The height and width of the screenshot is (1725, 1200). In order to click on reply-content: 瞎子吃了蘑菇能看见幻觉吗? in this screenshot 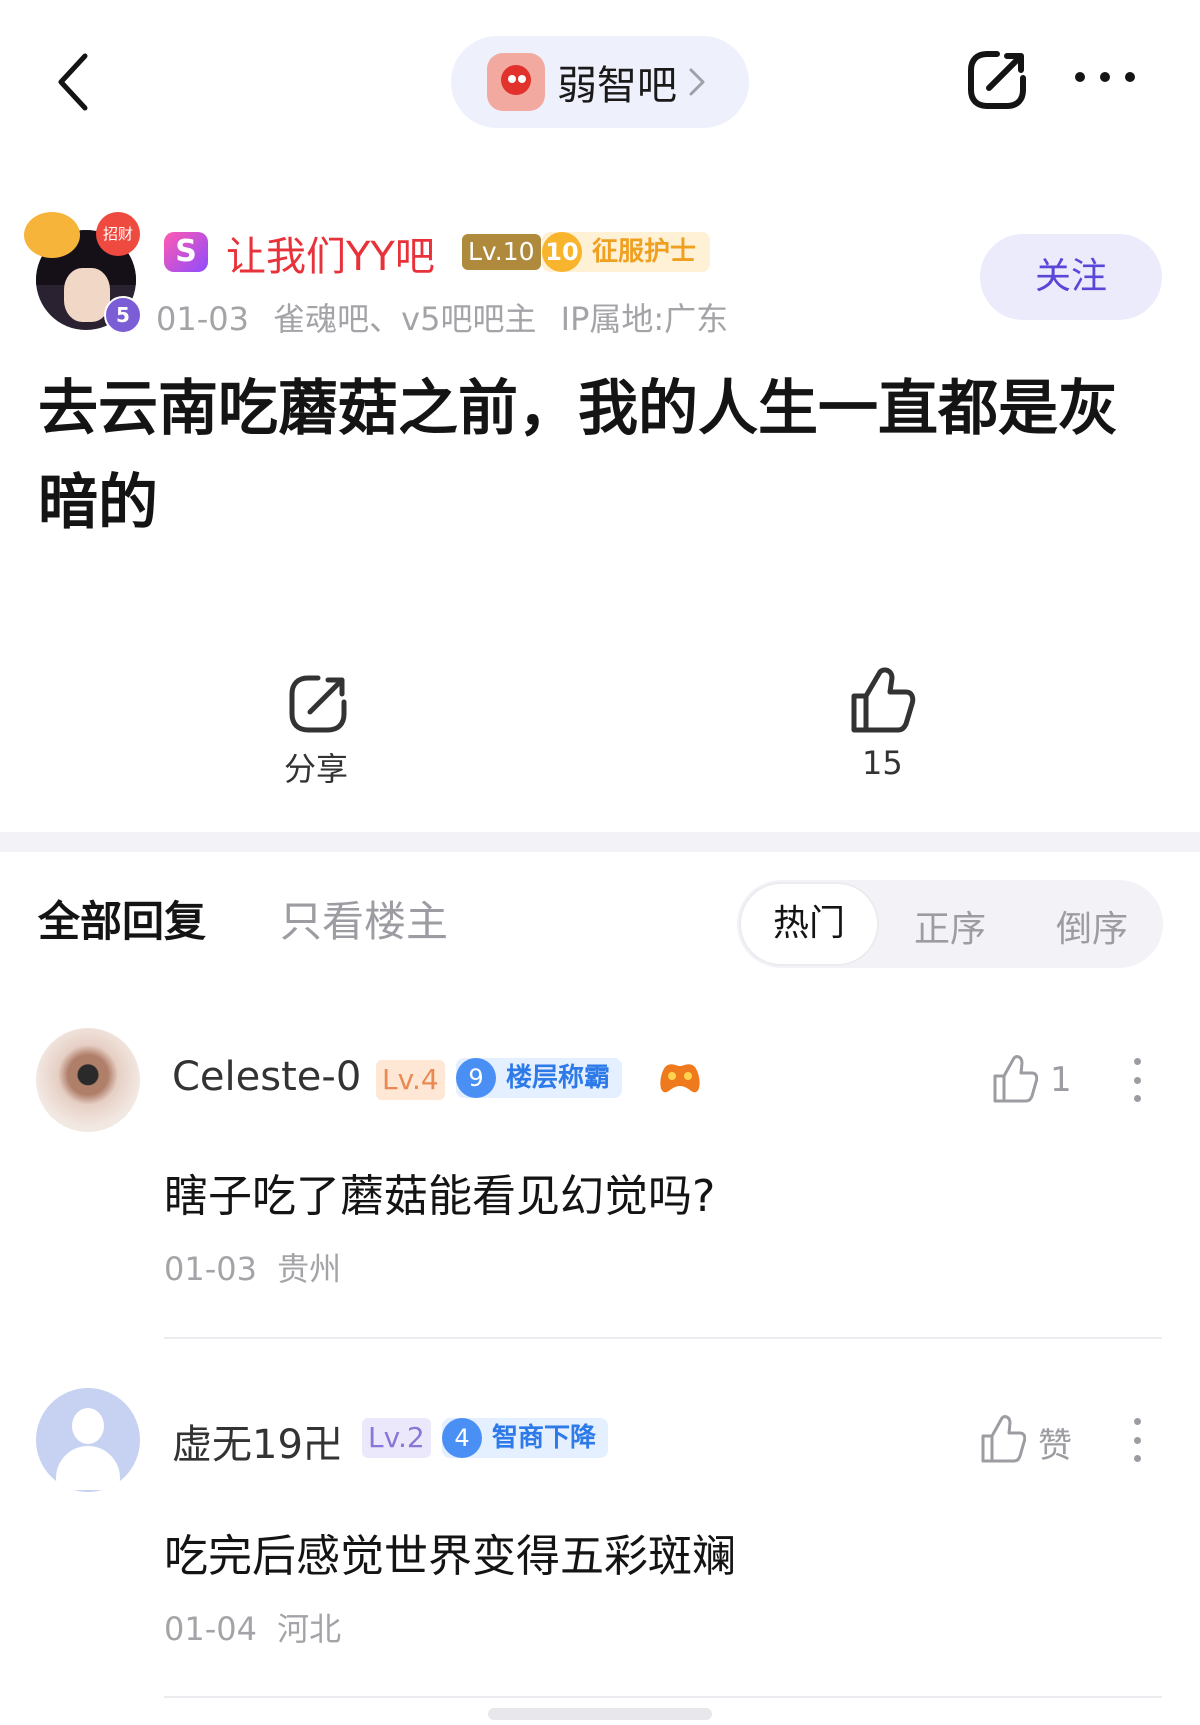, I will do `click(440, 1196)`.